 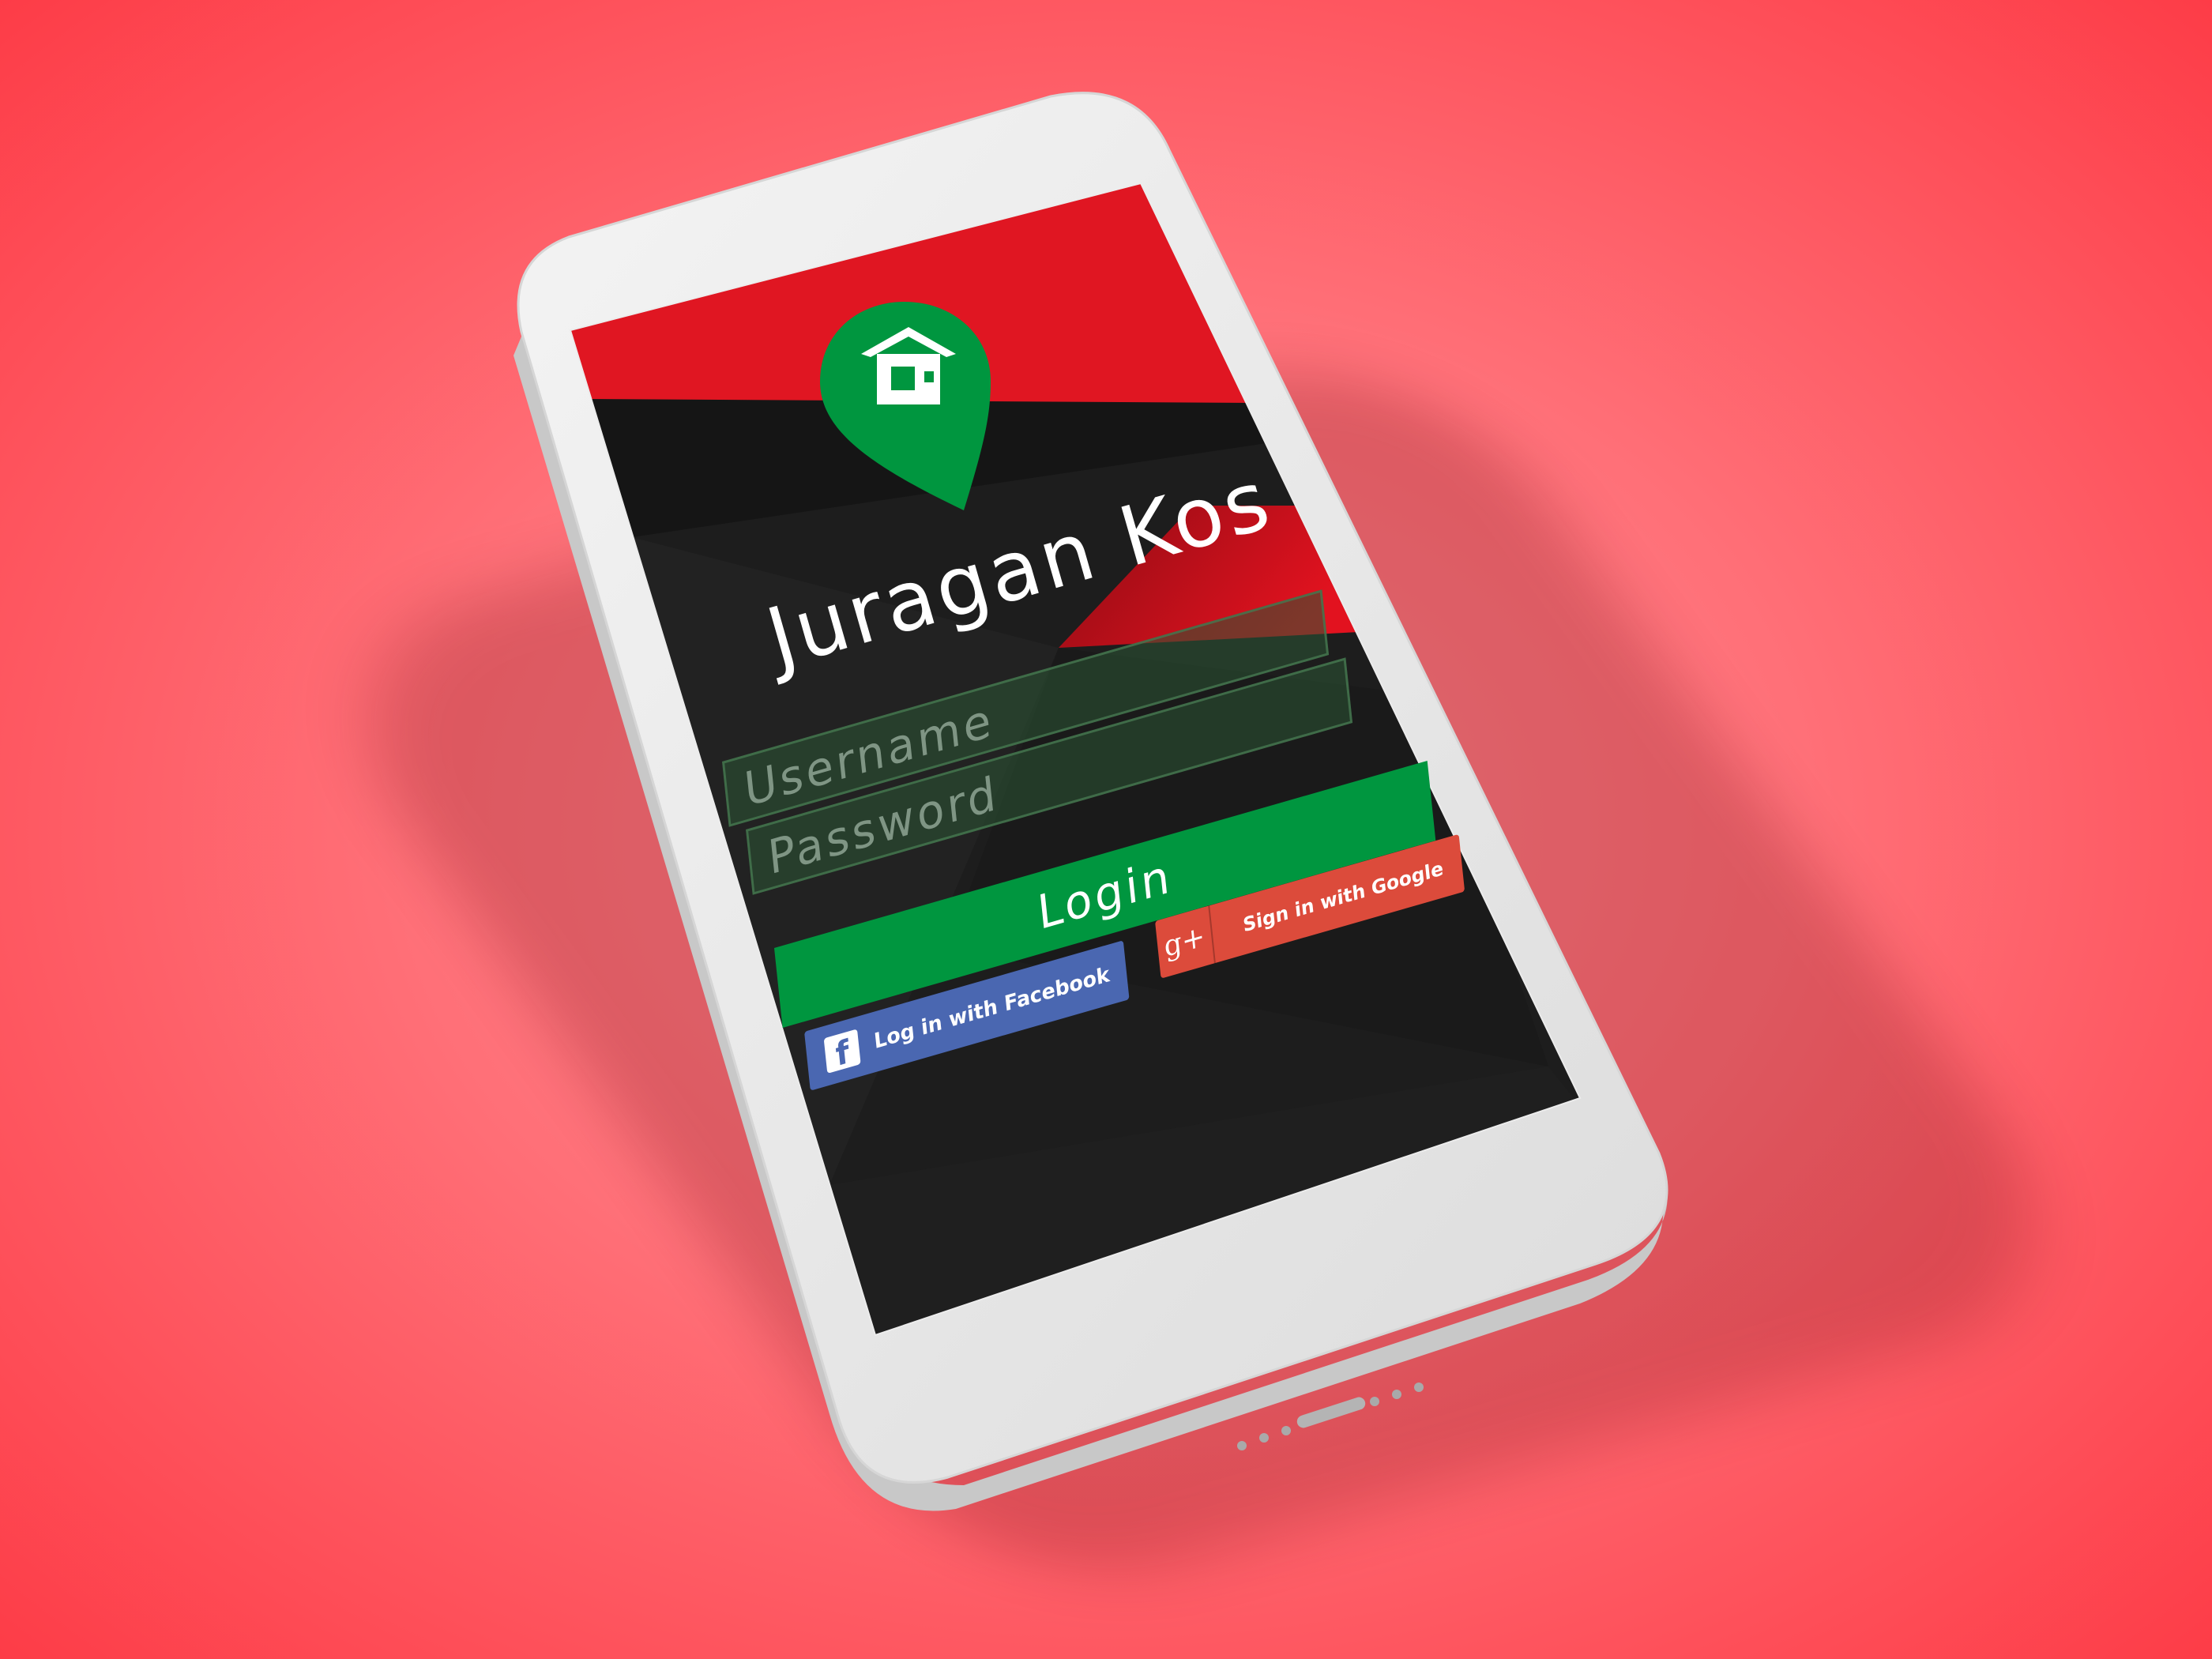 What do you see at coordinates (1331, 1412) in the screenshot?
I see `phone-port` at bounding box center [1331, 1412].